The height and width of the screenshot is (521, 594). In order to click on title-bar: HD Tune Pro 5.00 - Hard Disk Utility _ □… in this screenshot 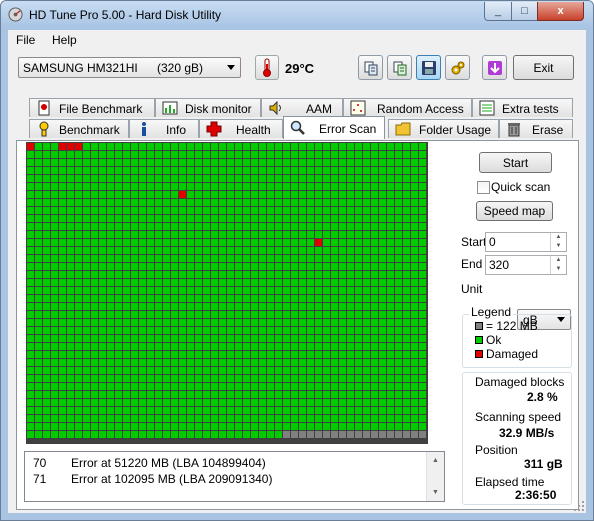, I will do `click(297, 15)`.